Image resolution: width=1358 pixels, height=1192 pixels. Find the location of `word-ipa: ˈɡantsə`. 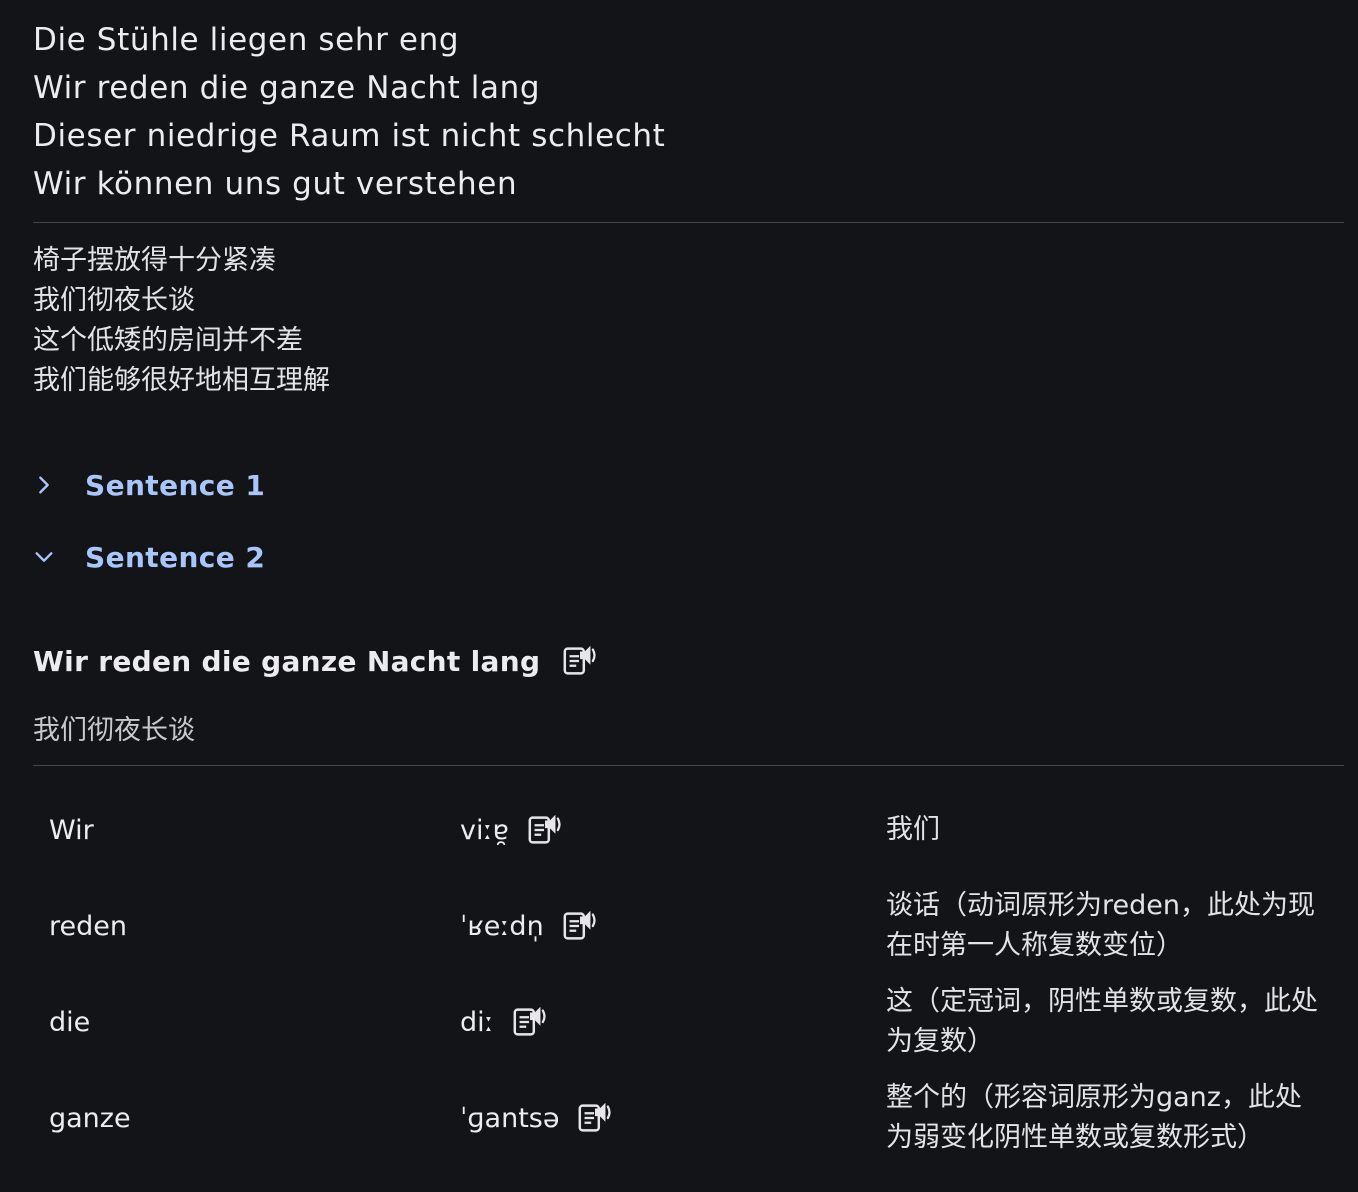

word-ipa: ˈɡantsə is located at coordinates (510, 1118).